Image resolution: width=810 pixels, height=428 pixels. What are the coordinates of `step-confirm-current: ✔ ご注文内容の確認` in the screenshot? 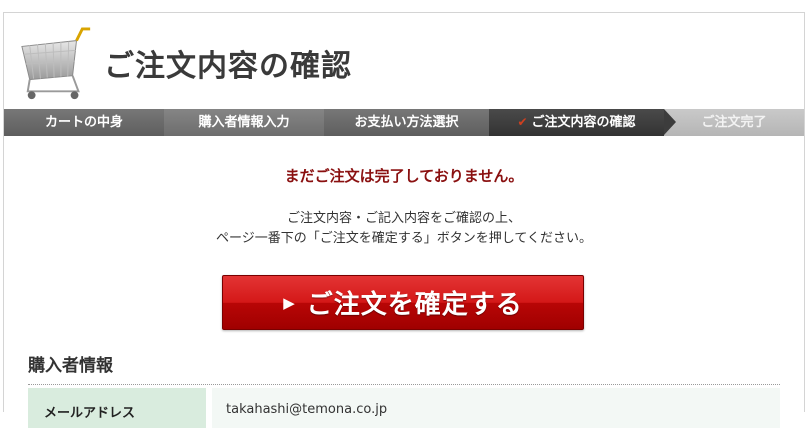 It's located at (582, 122).